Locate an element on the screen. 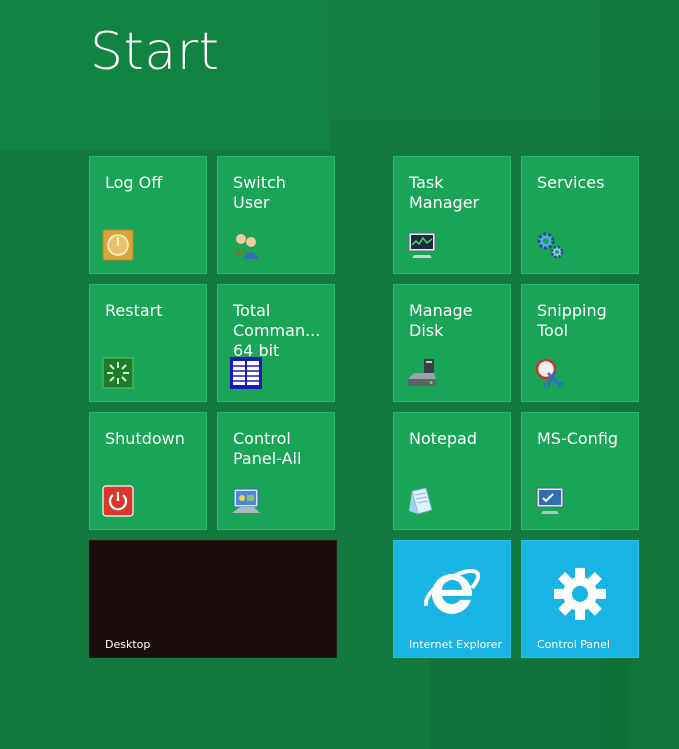  tile-label: Restart is located at coordinates (134, 310).